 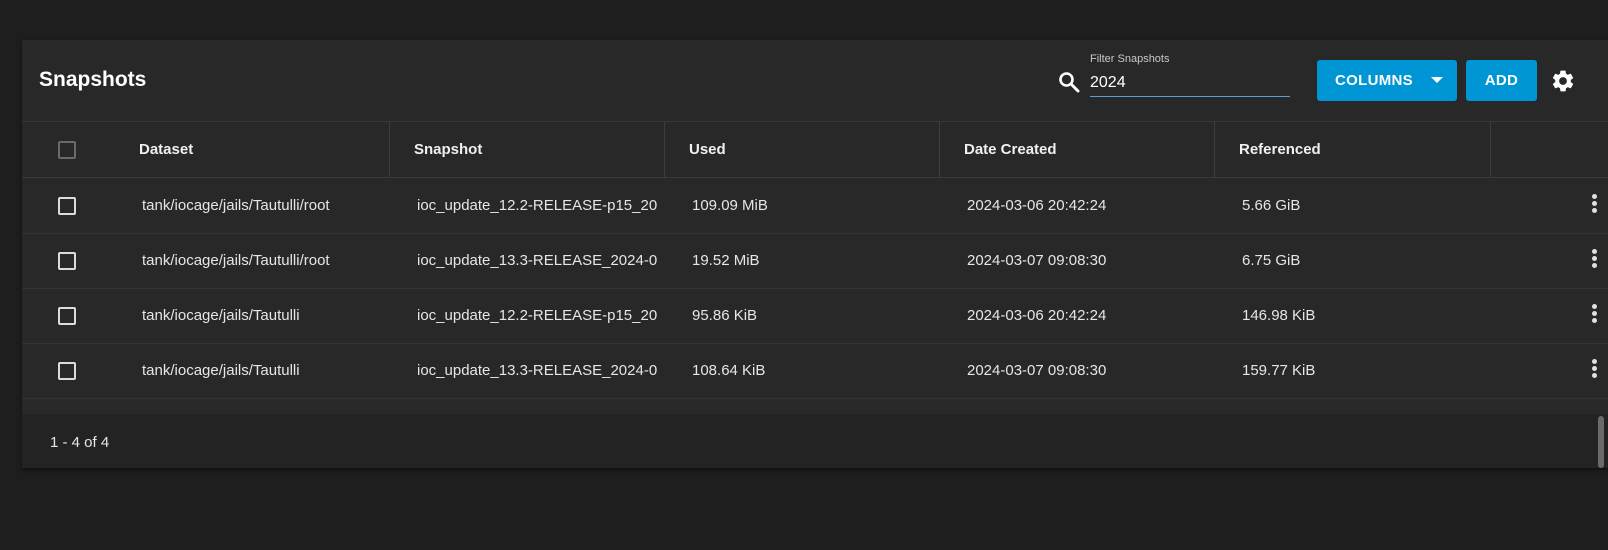 I want to click on column-header-dataset: Dataset, so click(x=256, y=150).